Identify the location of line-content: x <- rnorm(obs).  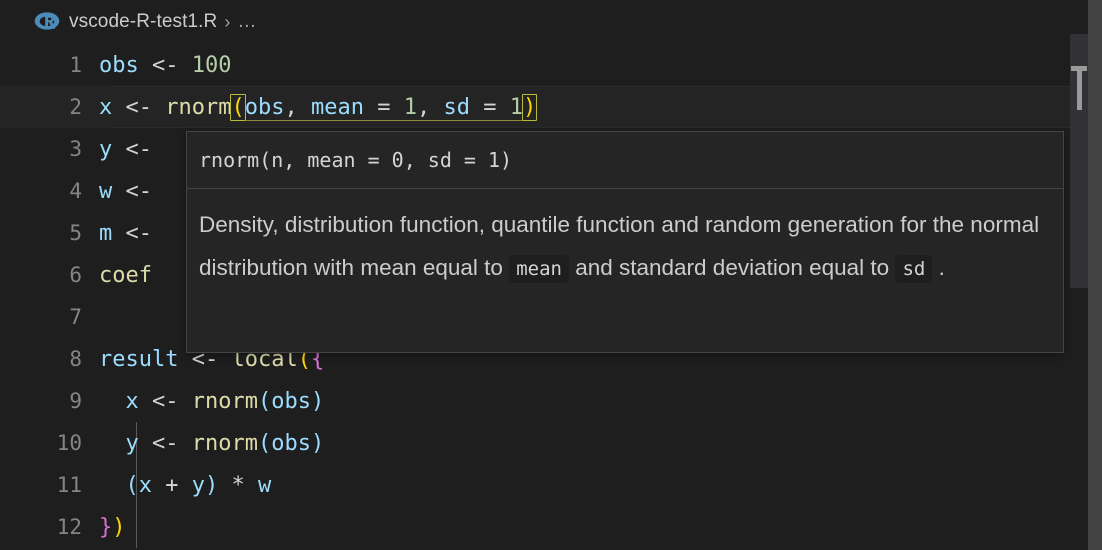
(584, 401).